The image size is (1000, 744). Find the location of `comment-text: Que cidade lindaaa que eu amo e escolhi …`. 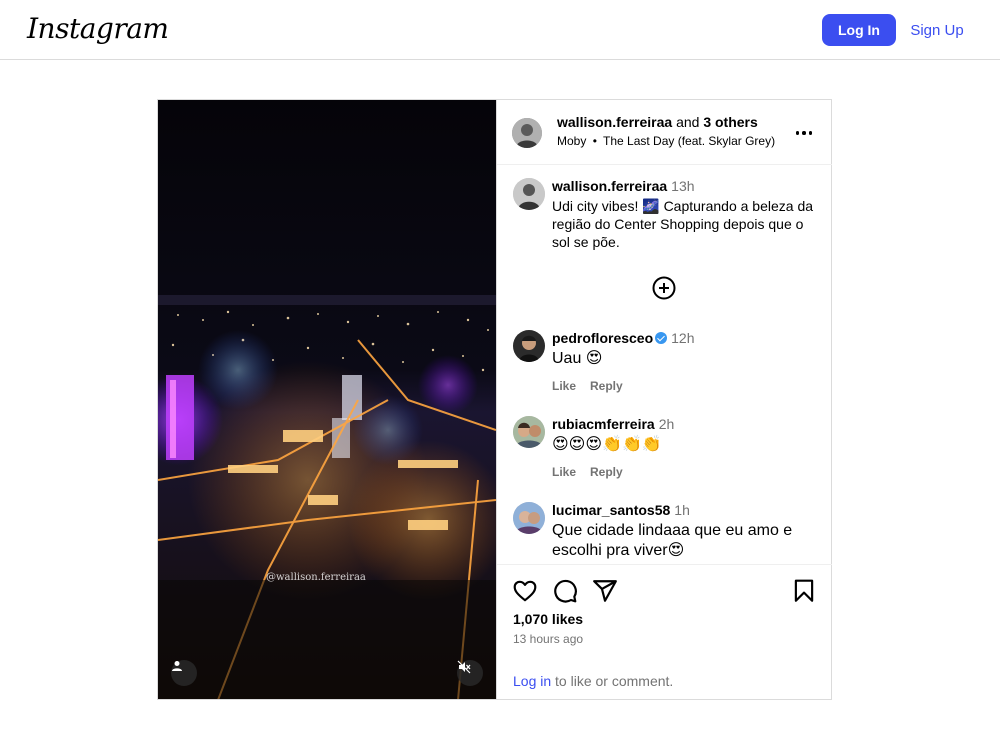

comment-text: Que cidade lindaaa que eu amo e escolhi … is located at coordinates (672, 540).